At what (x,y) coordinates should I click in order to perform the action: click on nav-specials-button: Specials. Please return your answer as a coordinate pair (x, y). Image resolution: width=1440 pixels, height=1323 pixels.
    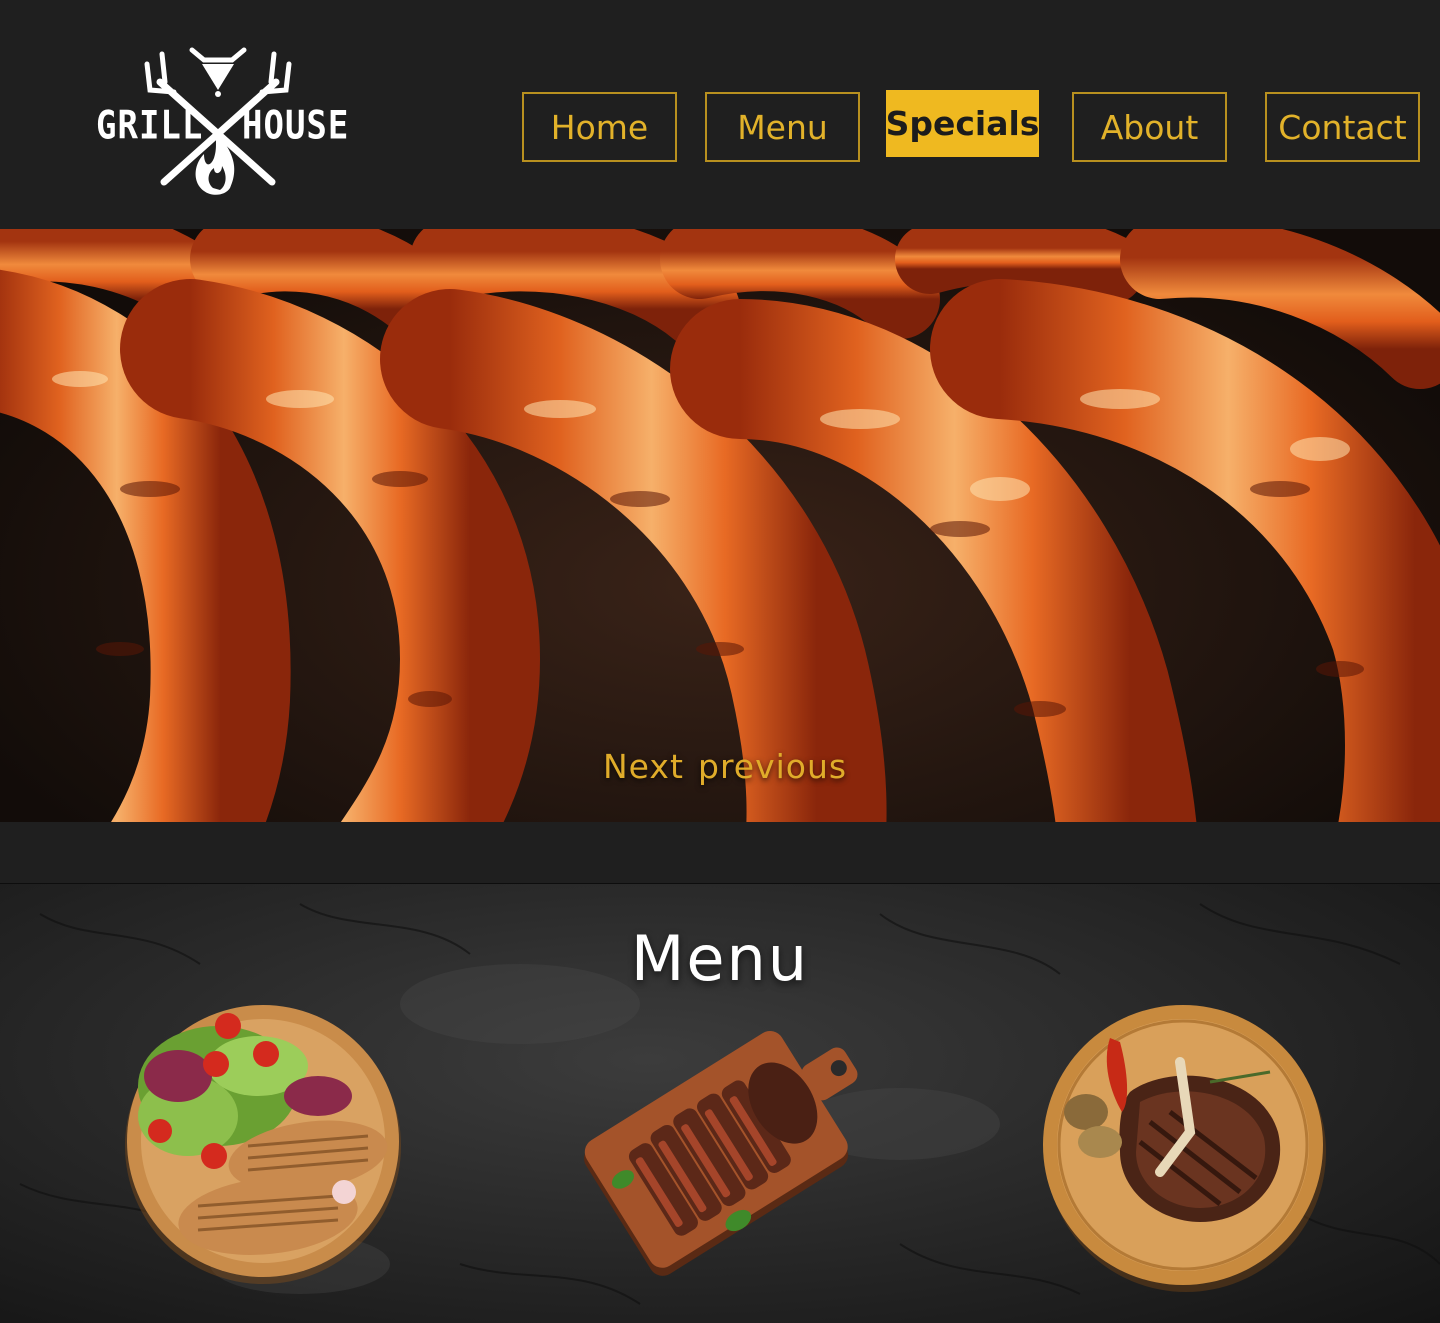
    Looking at the image, I should click on (962, 123).